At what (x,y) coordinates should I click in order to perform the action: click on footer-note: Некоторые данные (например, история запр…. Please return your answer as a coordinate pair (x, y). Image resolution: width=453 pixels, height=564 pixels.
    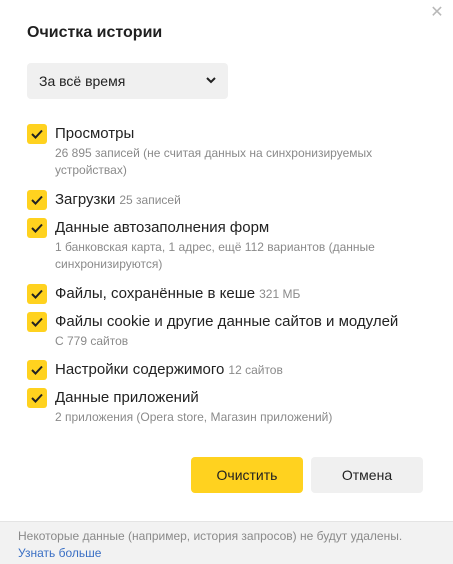
    Looking at the image, I should click on (226, 542).